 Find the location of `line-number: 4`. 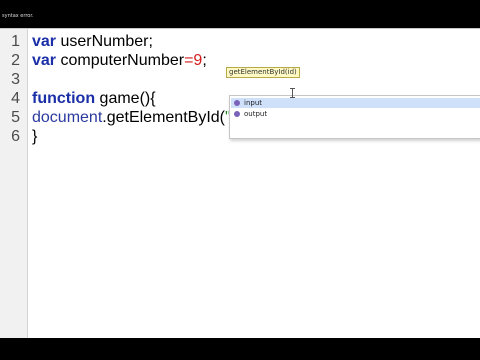

line-number: 4 is located at coordinates (15, 98).